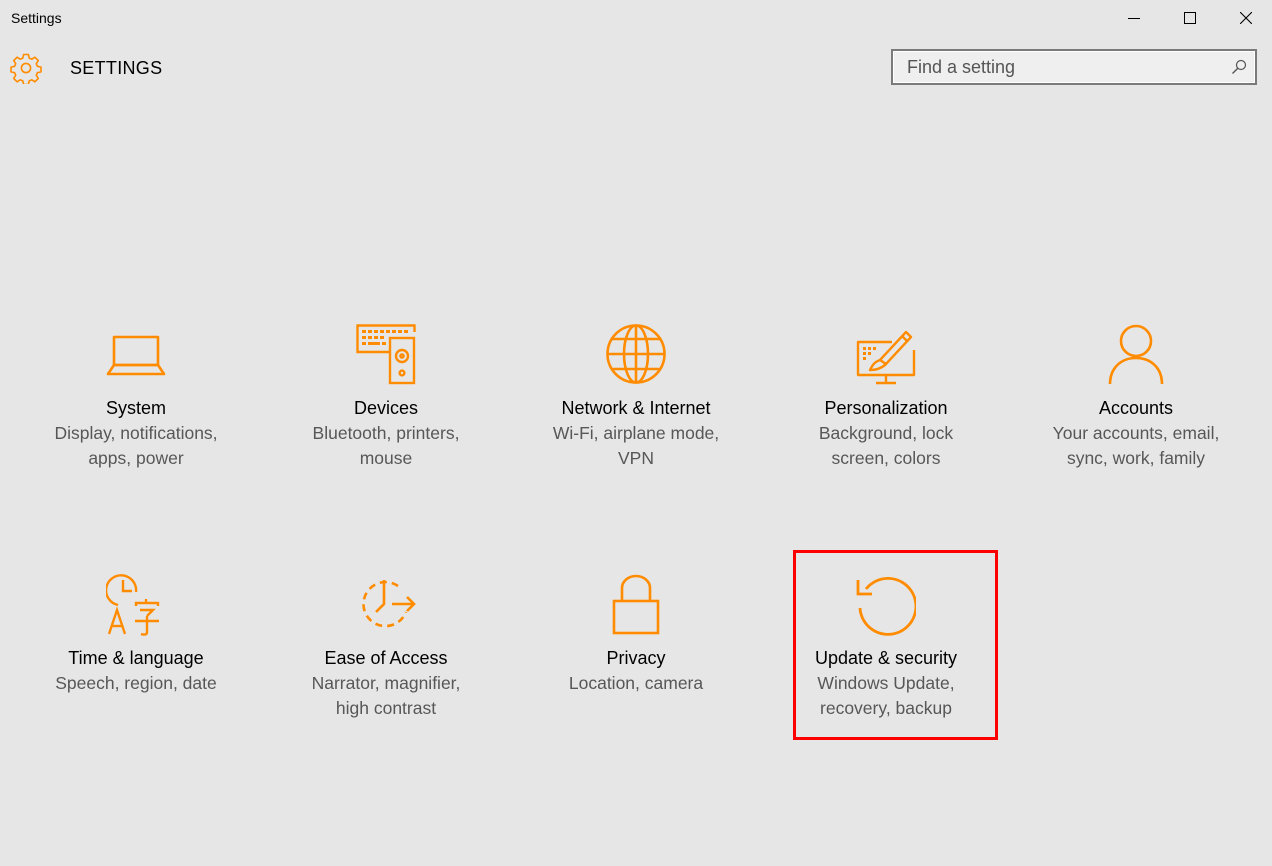 The height and width of the screenshot is (866, 1272). Describe the element at coordinates (1136, 355) in the screenshot. I see `person-icon` at that location.